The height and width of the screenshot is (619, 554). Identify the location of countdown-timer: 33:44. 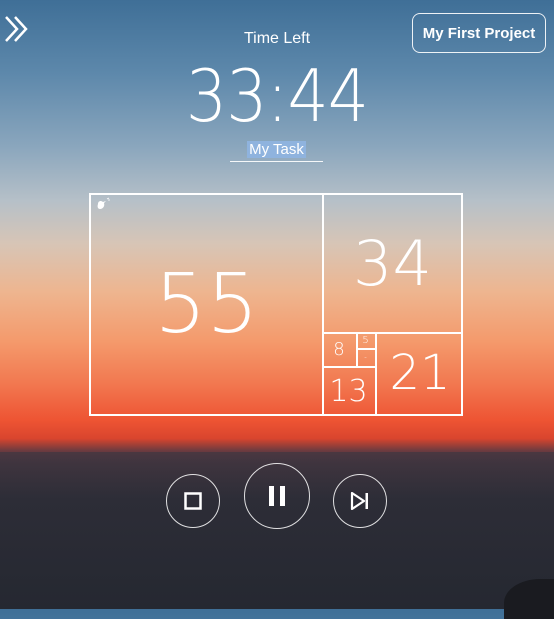
(277, 96).